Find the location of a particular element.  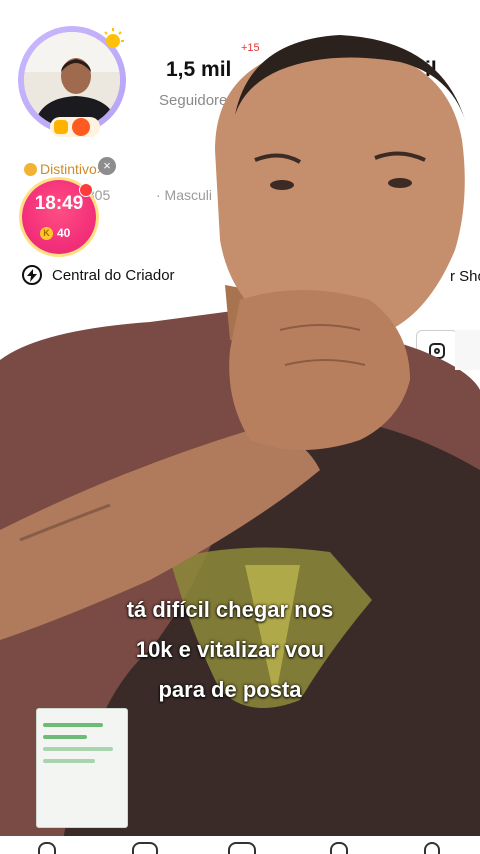

user-gender: · Masculi is located at coordinates (184, 195).